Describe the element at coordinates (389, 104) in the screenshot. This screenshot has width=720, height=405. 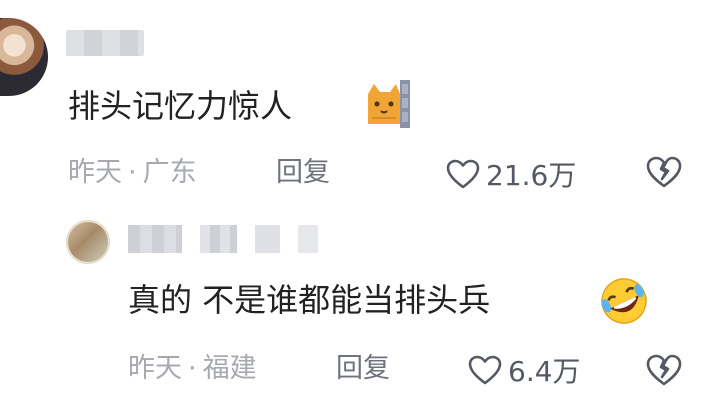
I see `cat-peeking-emoji-icon` at that location.